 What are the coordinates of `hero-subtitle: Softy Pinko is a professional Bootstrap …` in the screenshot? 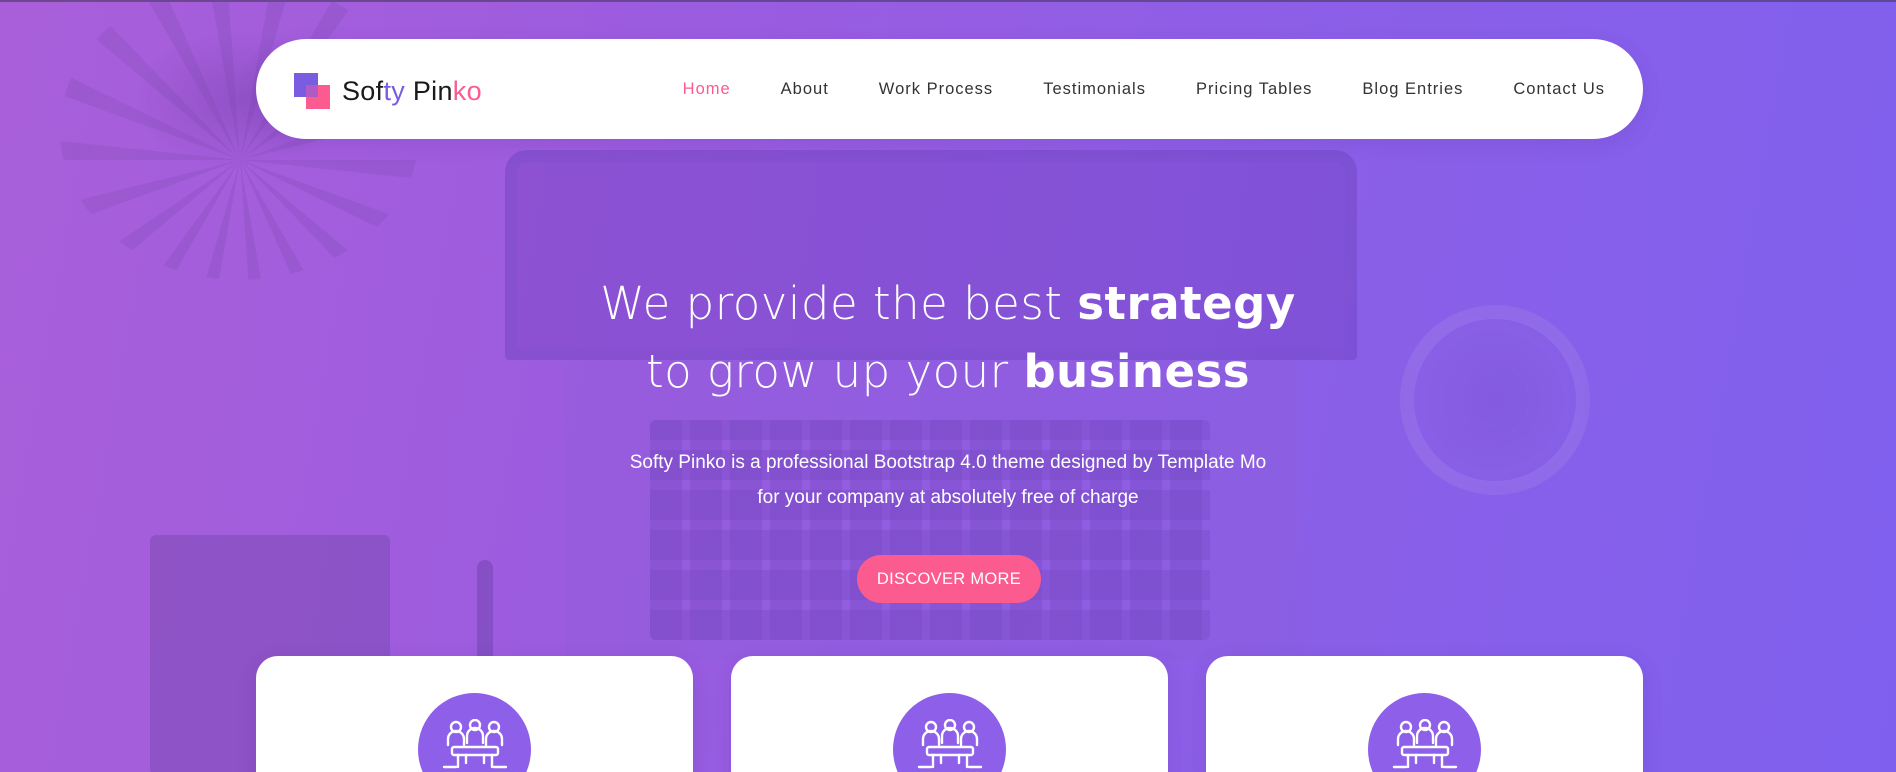 It's located at (948, 480).